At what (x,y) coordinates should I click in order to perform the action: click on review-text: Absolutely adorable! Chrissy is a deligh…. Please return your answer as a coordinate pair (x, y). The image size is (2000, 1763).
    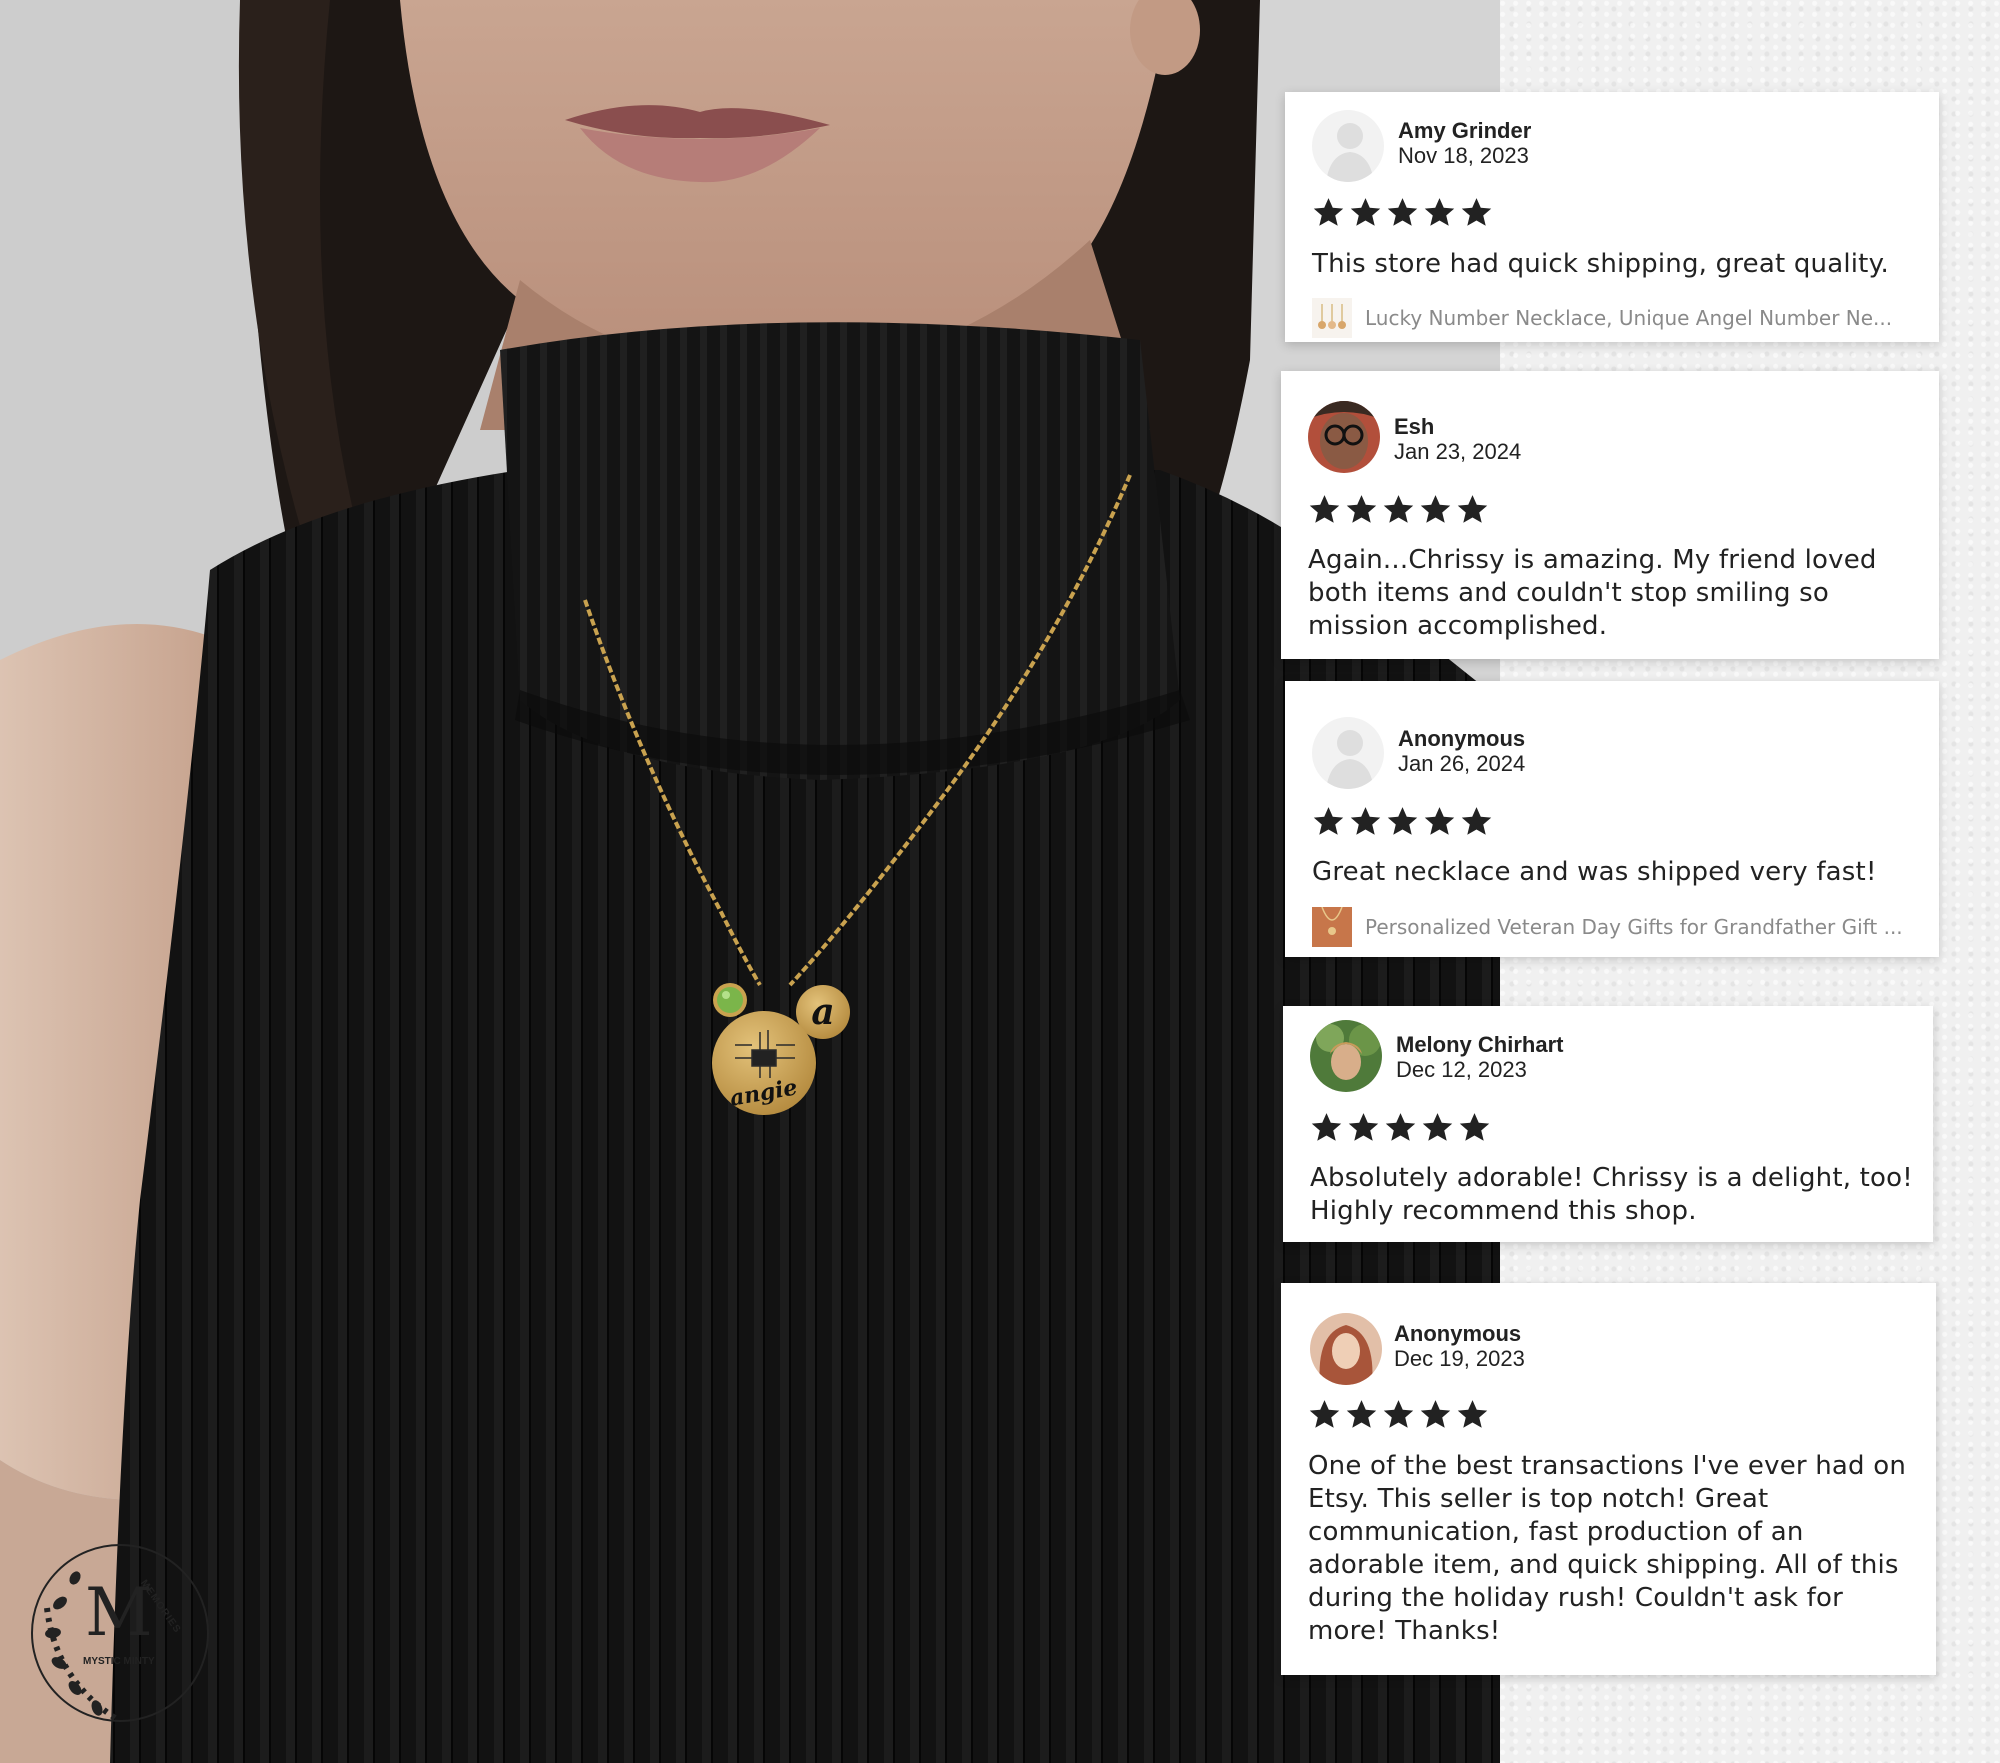
    Looking at the image, I should click on (1611, 1194).